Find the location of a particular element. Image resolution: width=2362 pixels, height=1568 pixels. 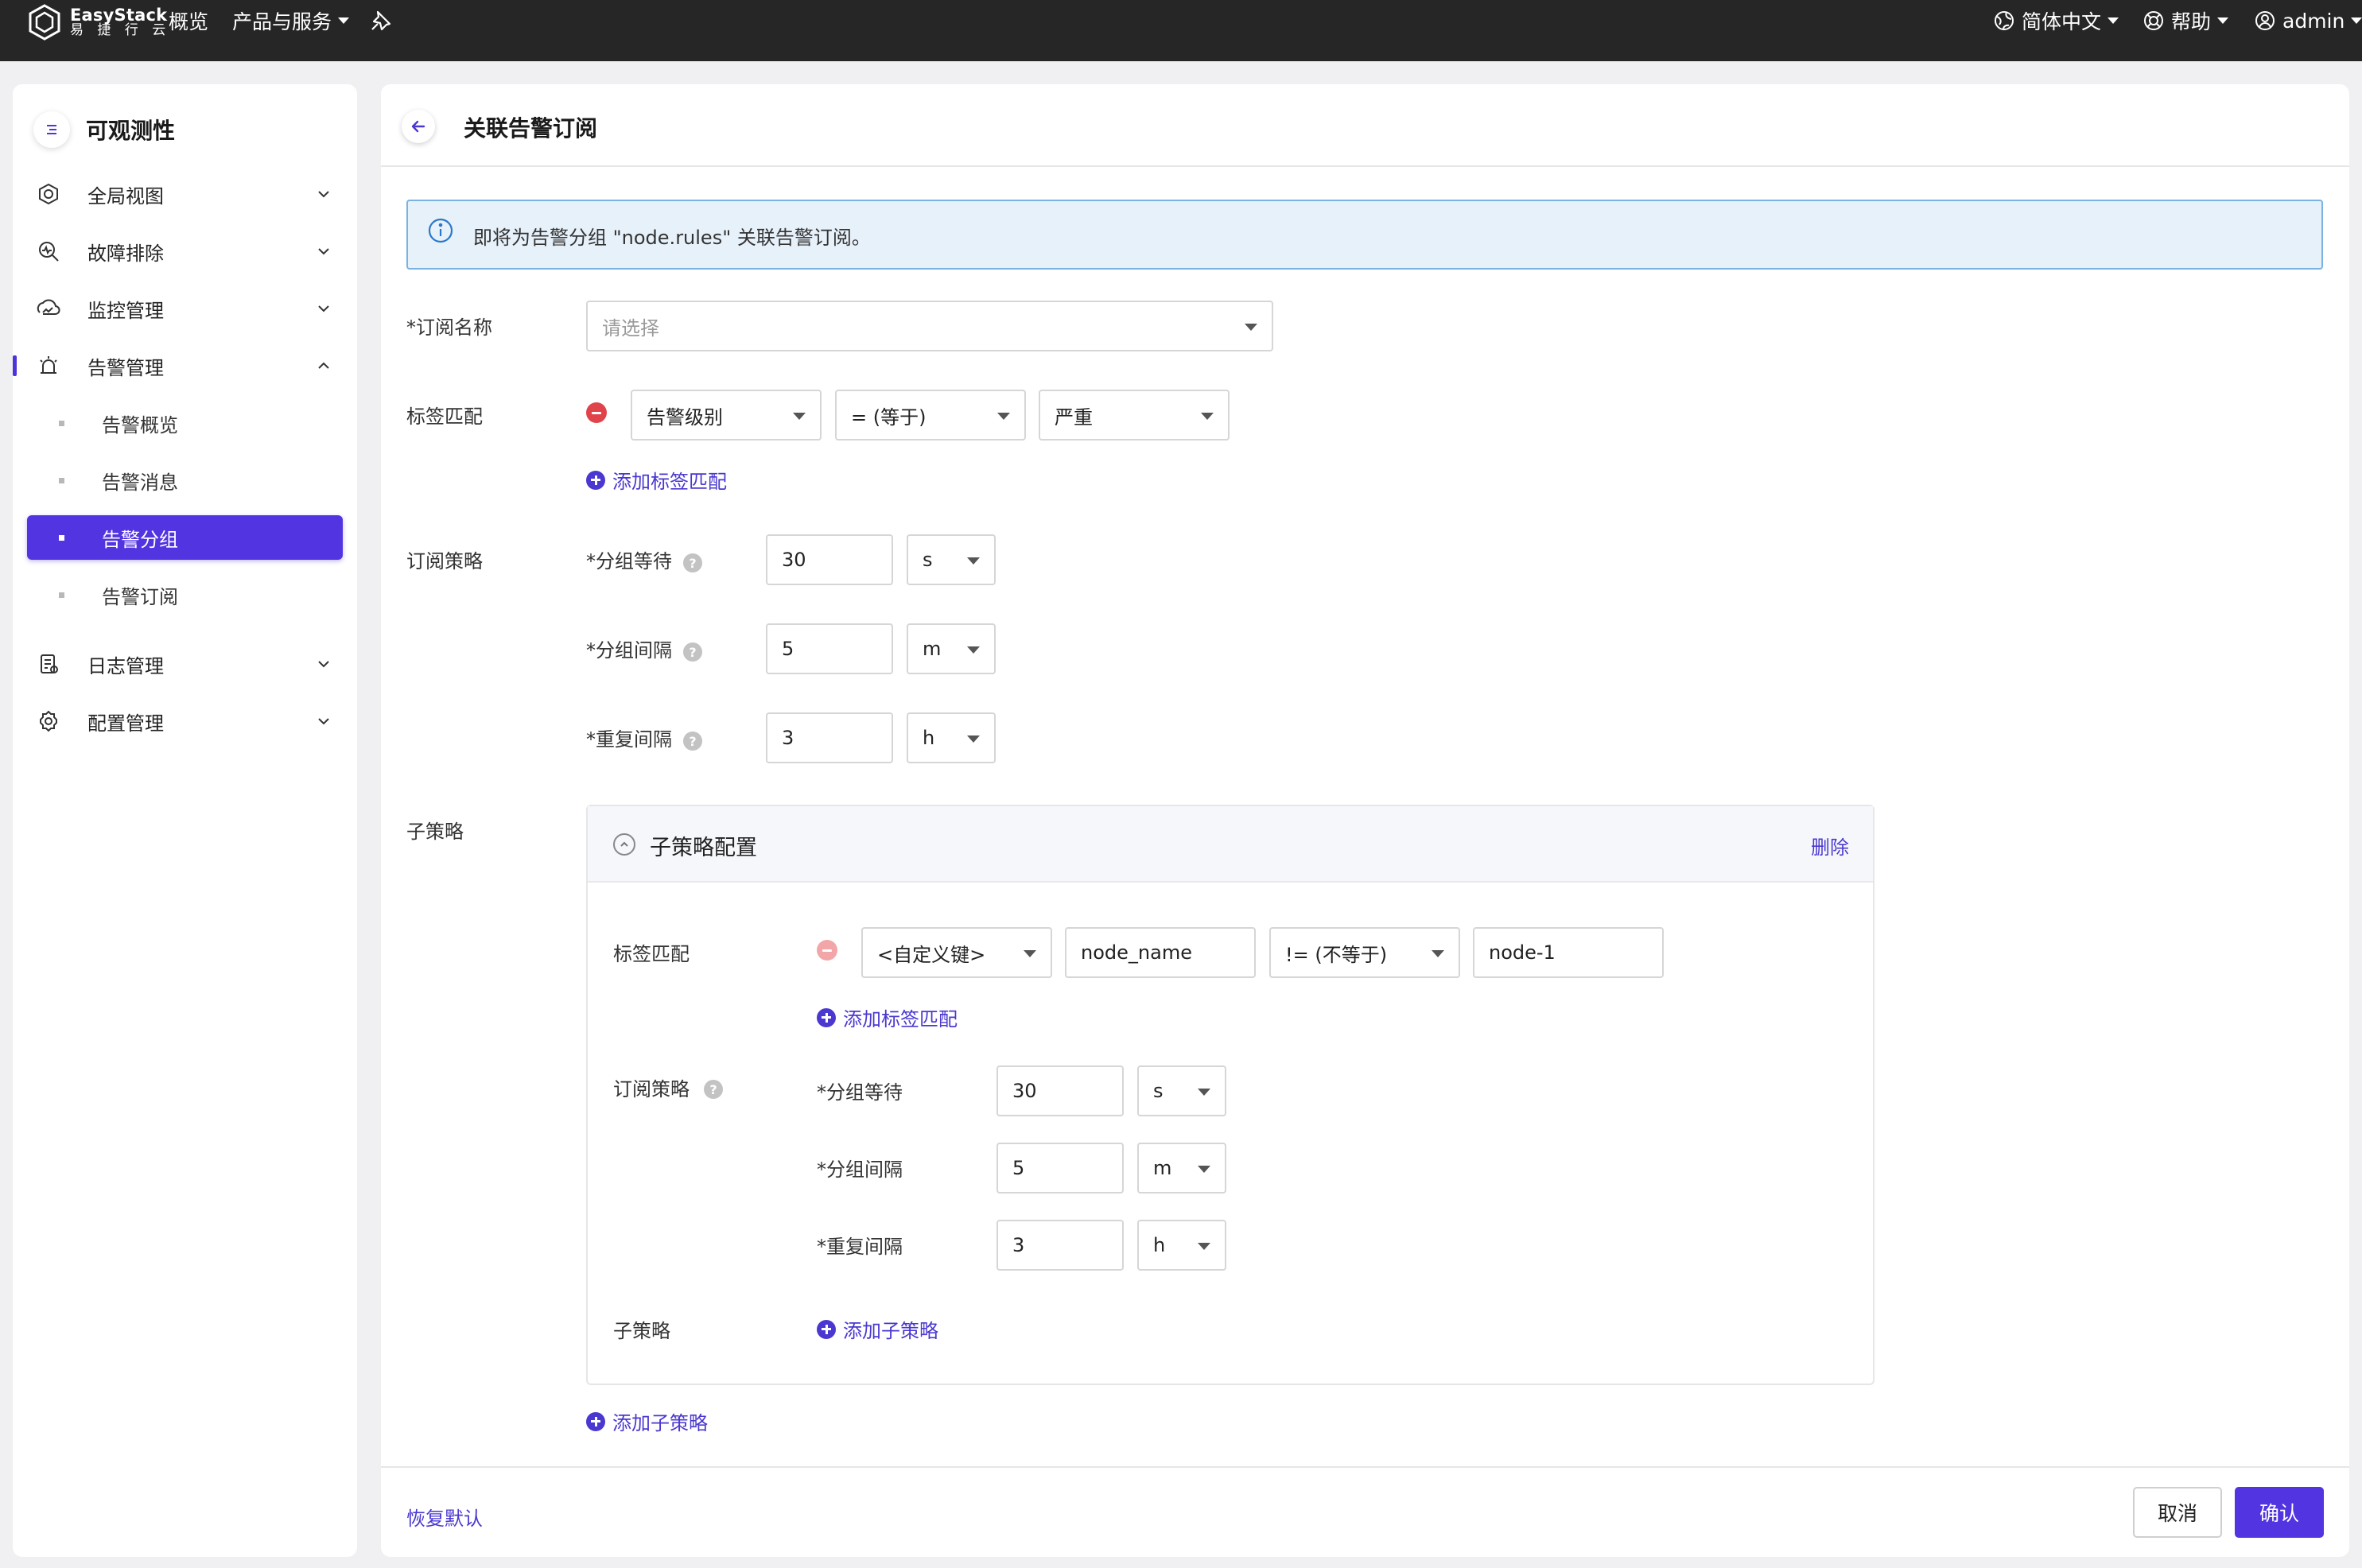

sidebar-item-log: 日志管理 is located at coordinates (185, 664).